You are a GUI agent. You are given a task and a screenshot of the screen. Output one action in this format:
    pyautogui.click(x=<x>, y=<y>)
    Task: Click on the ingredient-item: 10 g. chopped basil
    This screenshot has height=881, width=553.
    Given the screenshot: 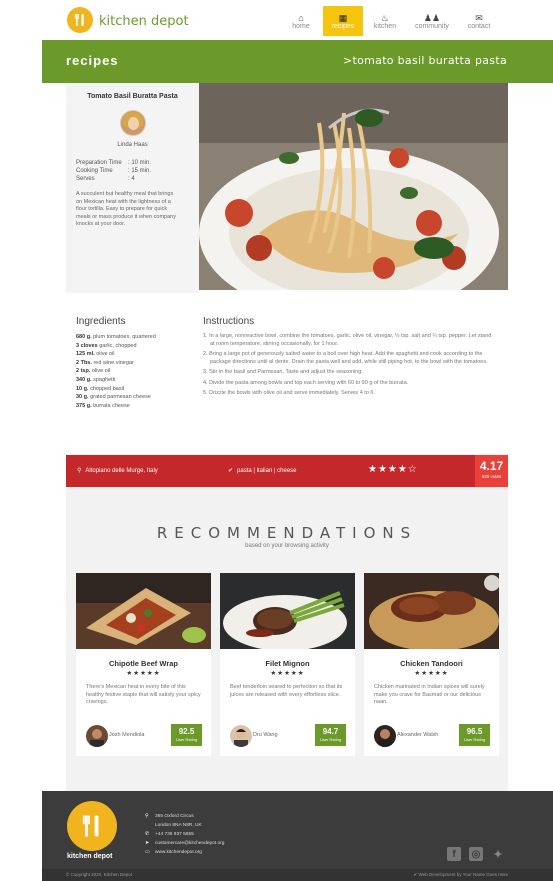 What is the action you would take?
    pyautogui.click(x=100, y=388)
    